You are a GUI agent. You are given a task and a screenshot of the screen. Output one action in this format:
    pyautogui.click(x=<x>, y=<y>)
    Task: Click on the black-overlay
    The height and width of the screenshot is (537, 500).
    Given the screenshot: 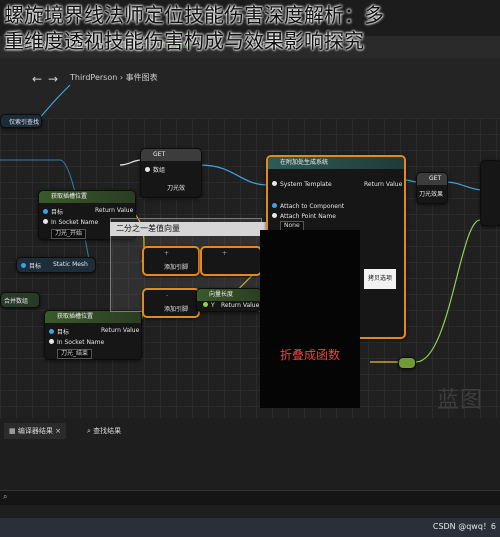 What is the action you would take?
    pyautogui.click(x=310, y=319)
    